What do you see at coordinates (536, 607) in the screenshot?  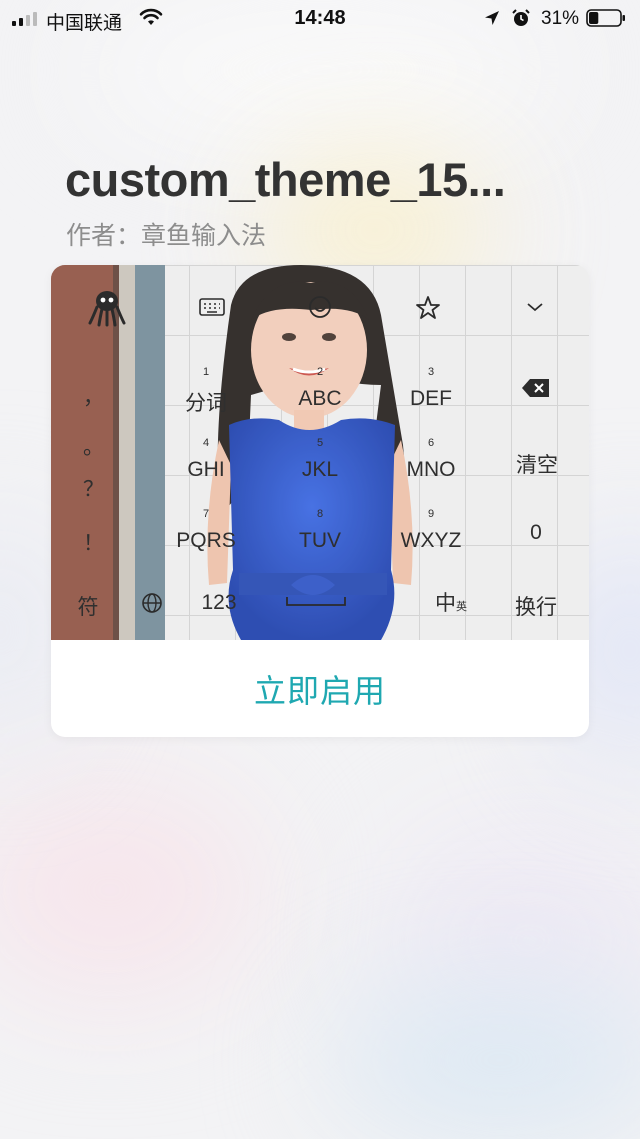 I see `enter-key: 换行` at bounding box center [536, 607].